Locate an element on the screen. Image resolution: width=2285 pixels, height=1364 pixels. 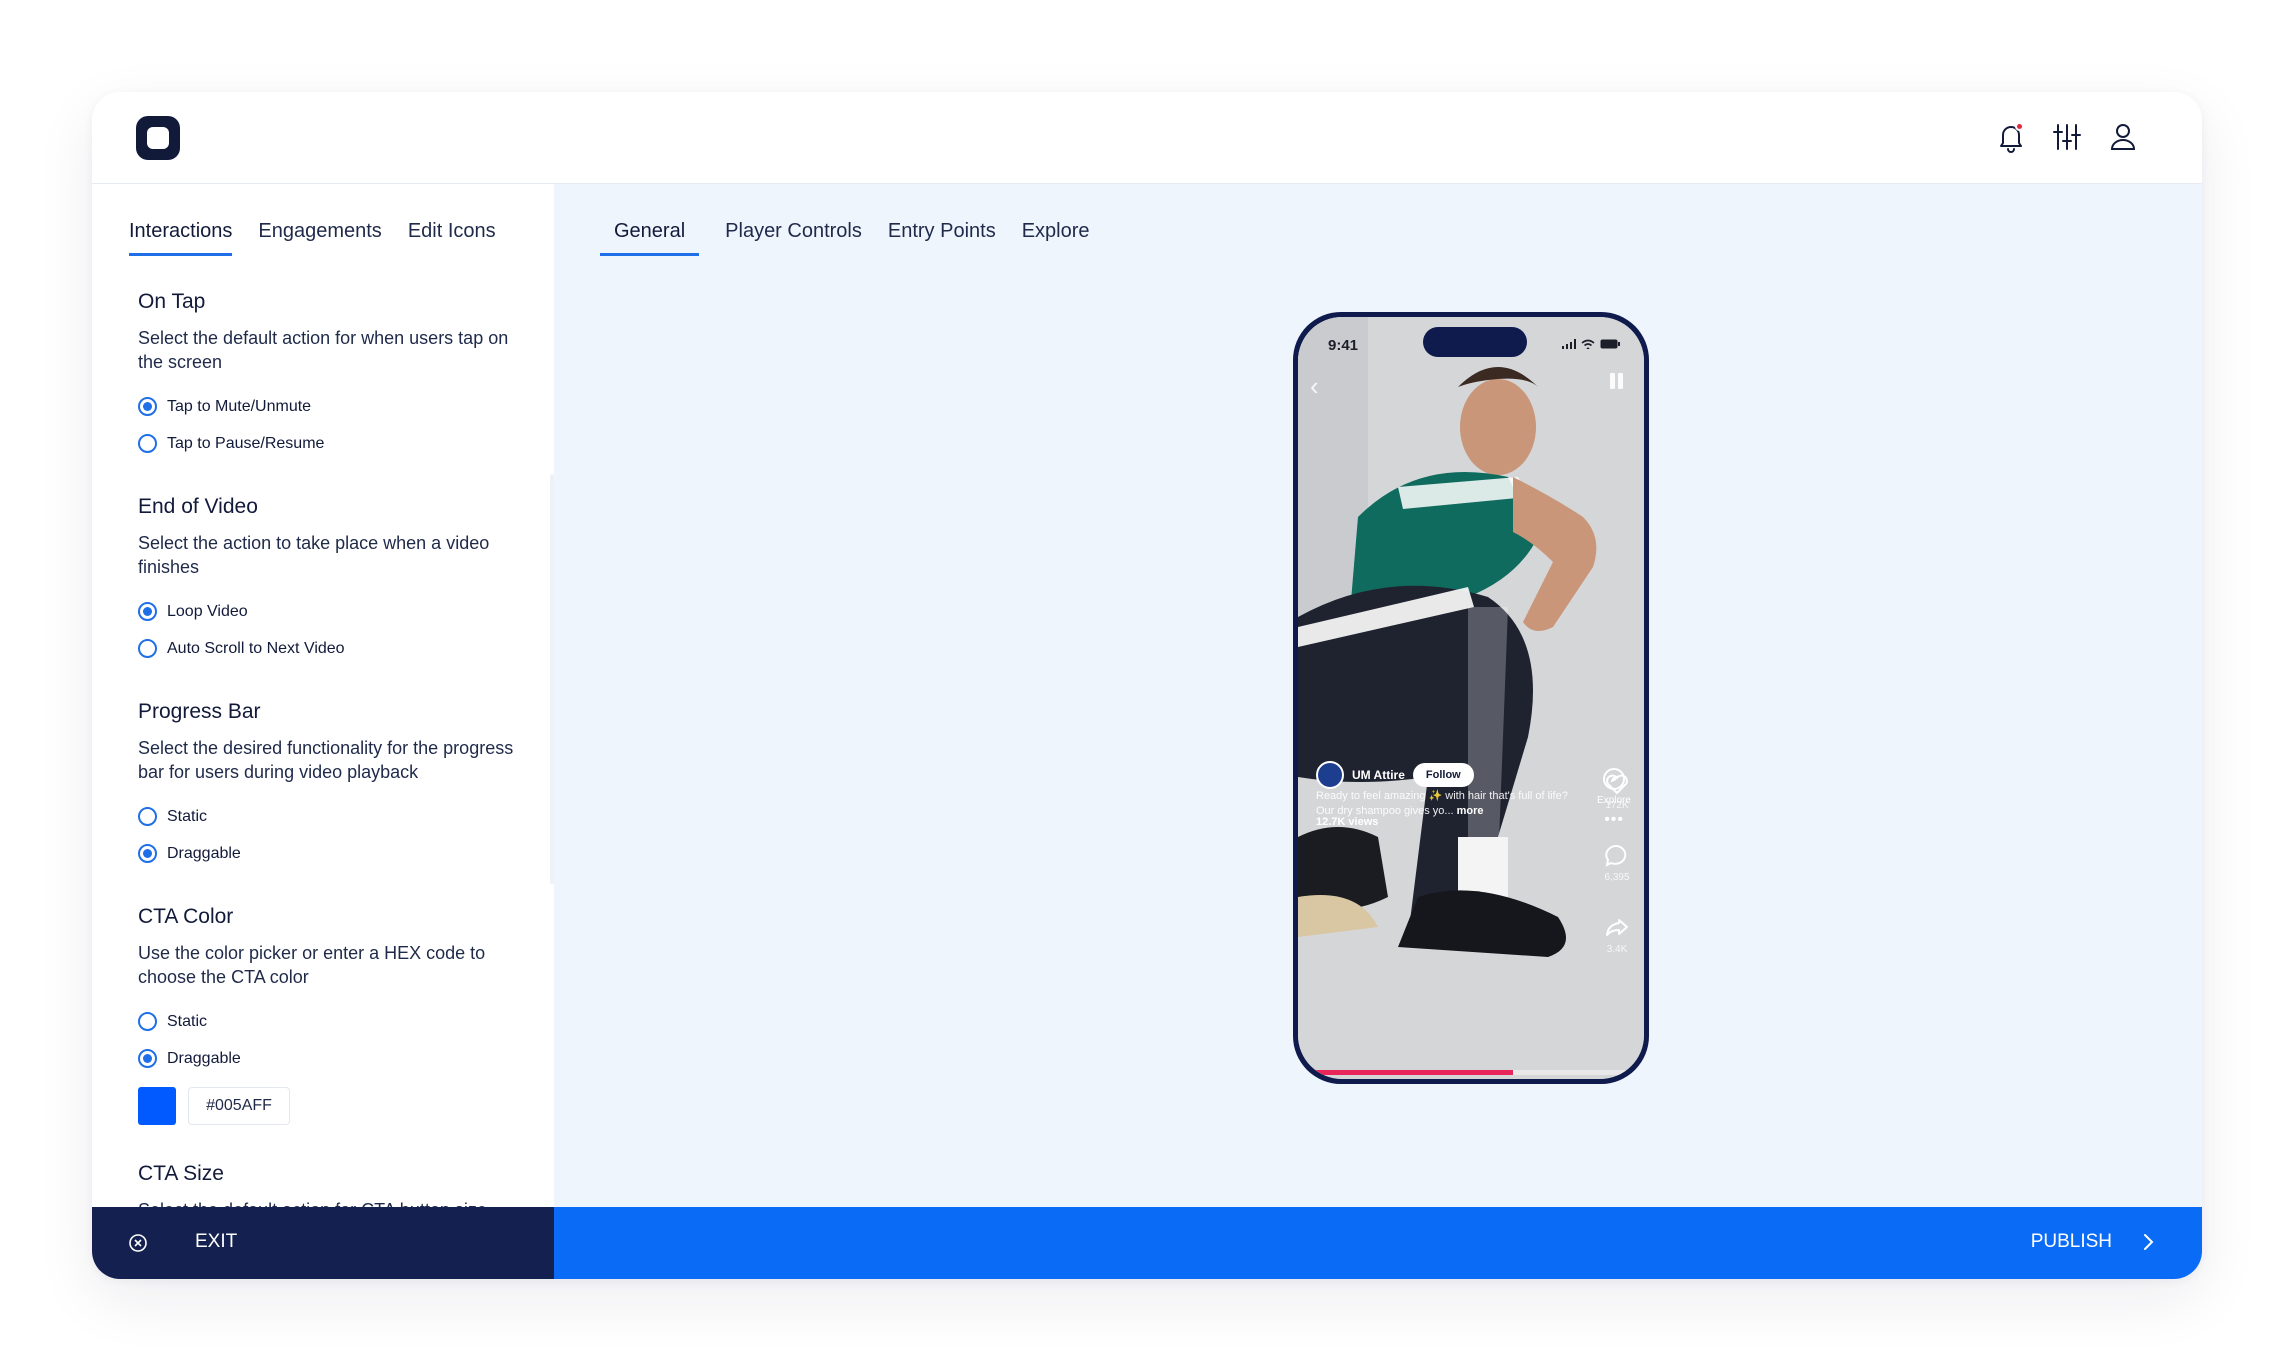
dynamic-island is located at coordinates (1475, 342).